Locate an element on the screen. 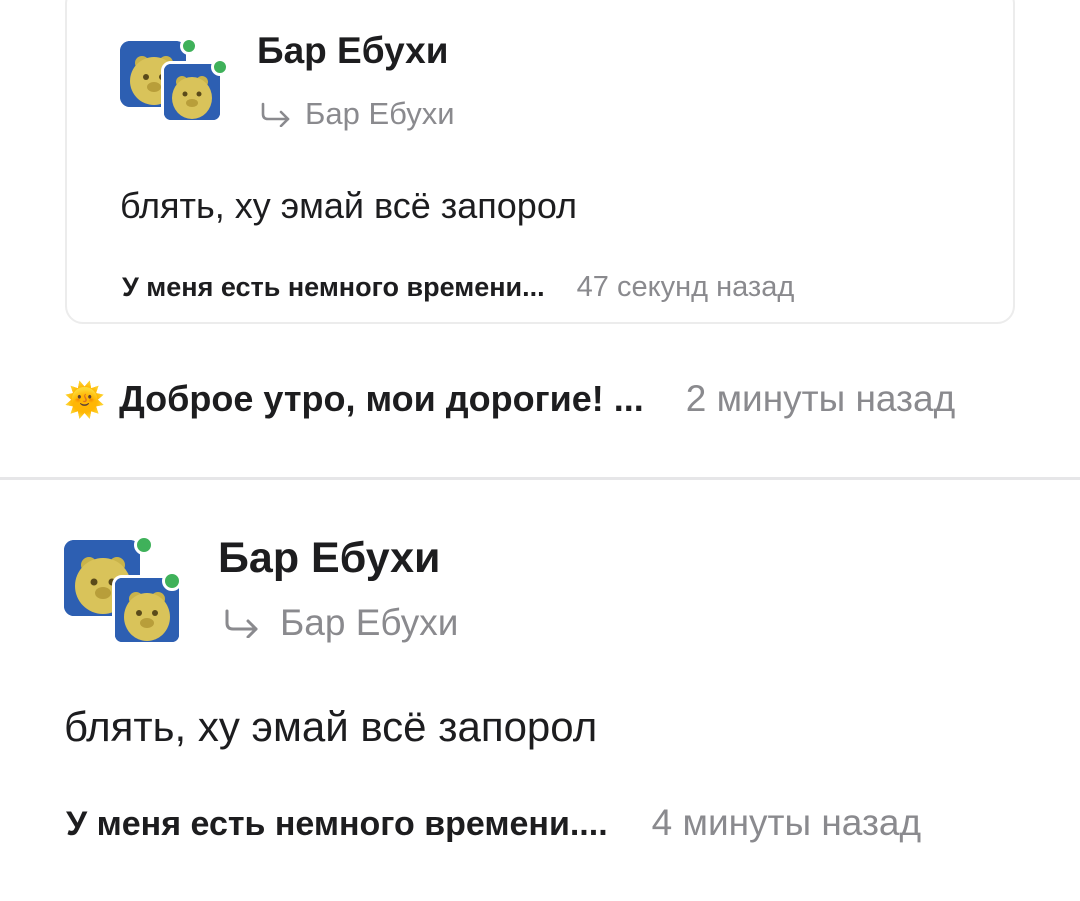 Image resolution: width=1080 pixels, height=901 pixels. timestamp: 47 секунд назад is located at coordinates (685, 287).